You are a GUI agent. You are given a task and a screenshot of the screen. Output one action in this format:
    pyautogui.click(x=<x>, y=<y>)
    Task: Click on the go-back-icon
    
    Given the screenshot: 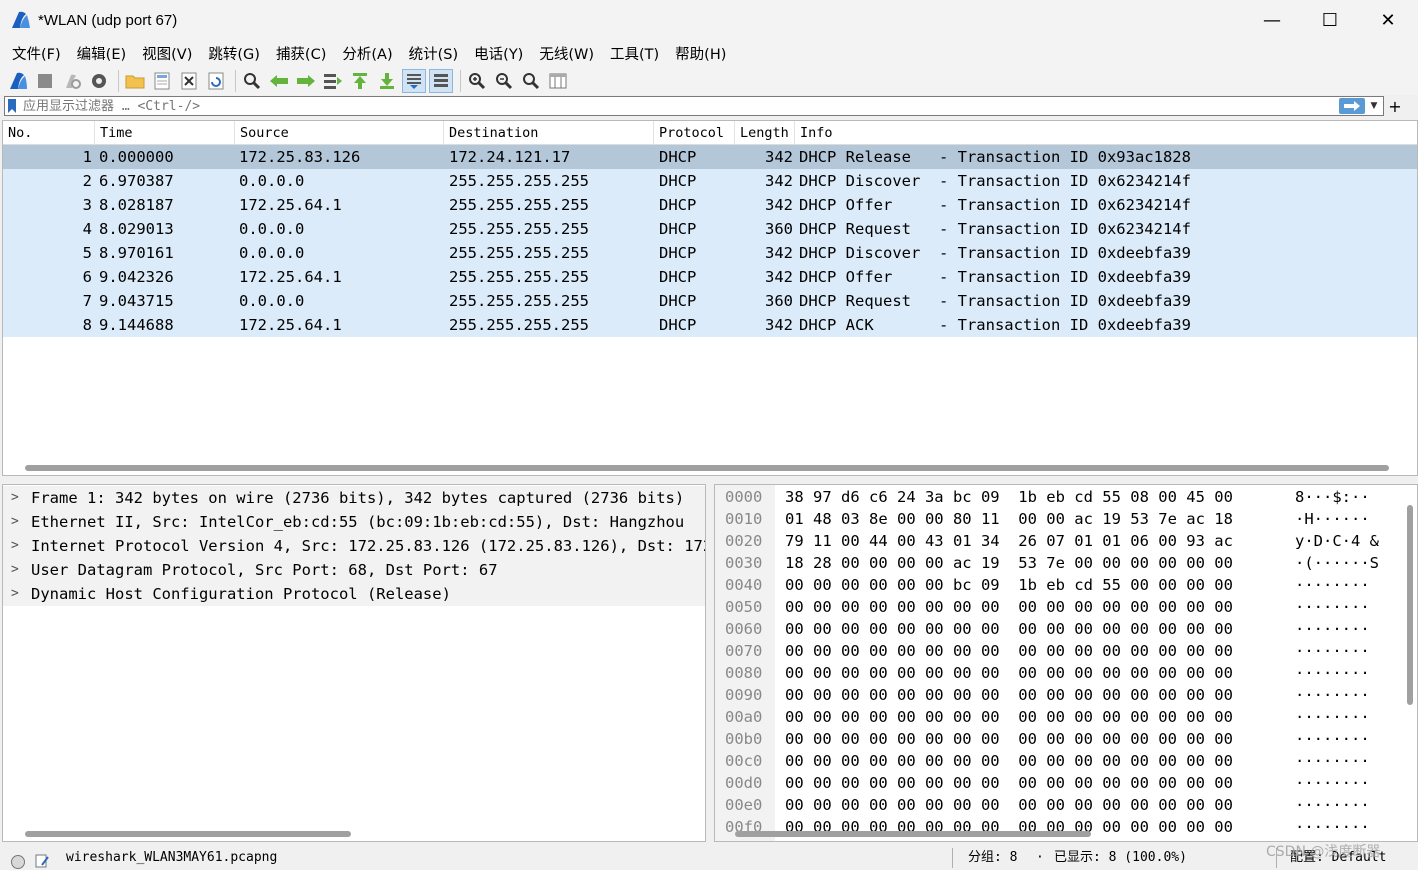 What is the action you would take?
    pyautogui.click(x=279, y=81)
    